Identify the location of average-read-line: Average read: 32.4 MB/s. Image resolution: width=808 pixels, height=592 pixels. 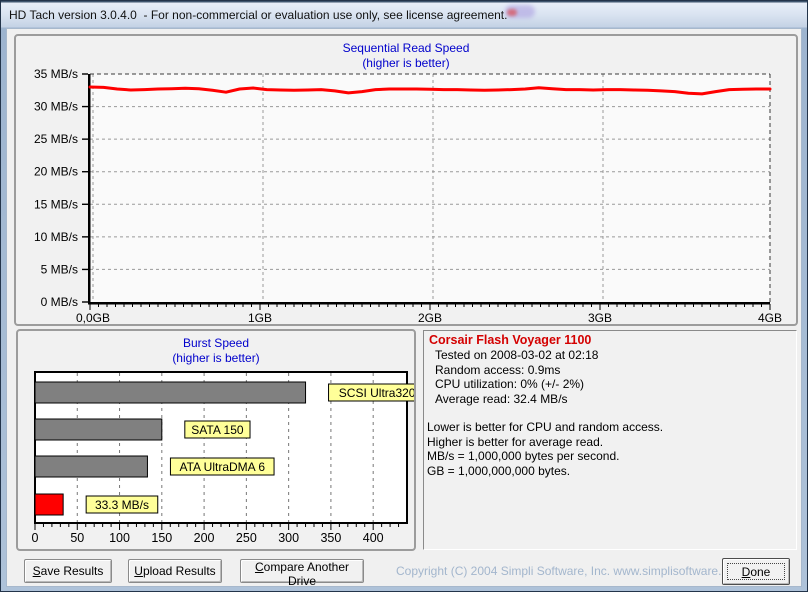
(501, 398).